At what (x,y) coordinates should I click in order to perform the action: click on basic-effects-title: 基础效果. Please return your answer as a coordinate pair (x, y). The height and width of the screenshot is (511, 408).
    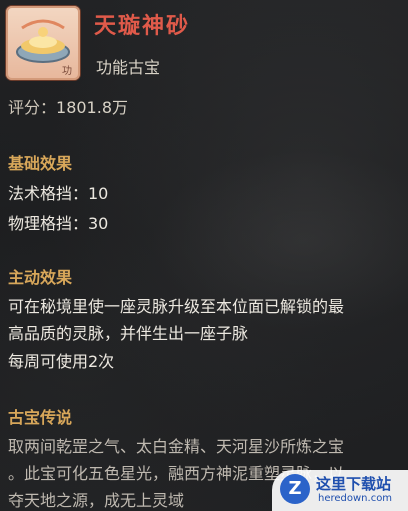
    Looking at the image, I should click on (40, 163).